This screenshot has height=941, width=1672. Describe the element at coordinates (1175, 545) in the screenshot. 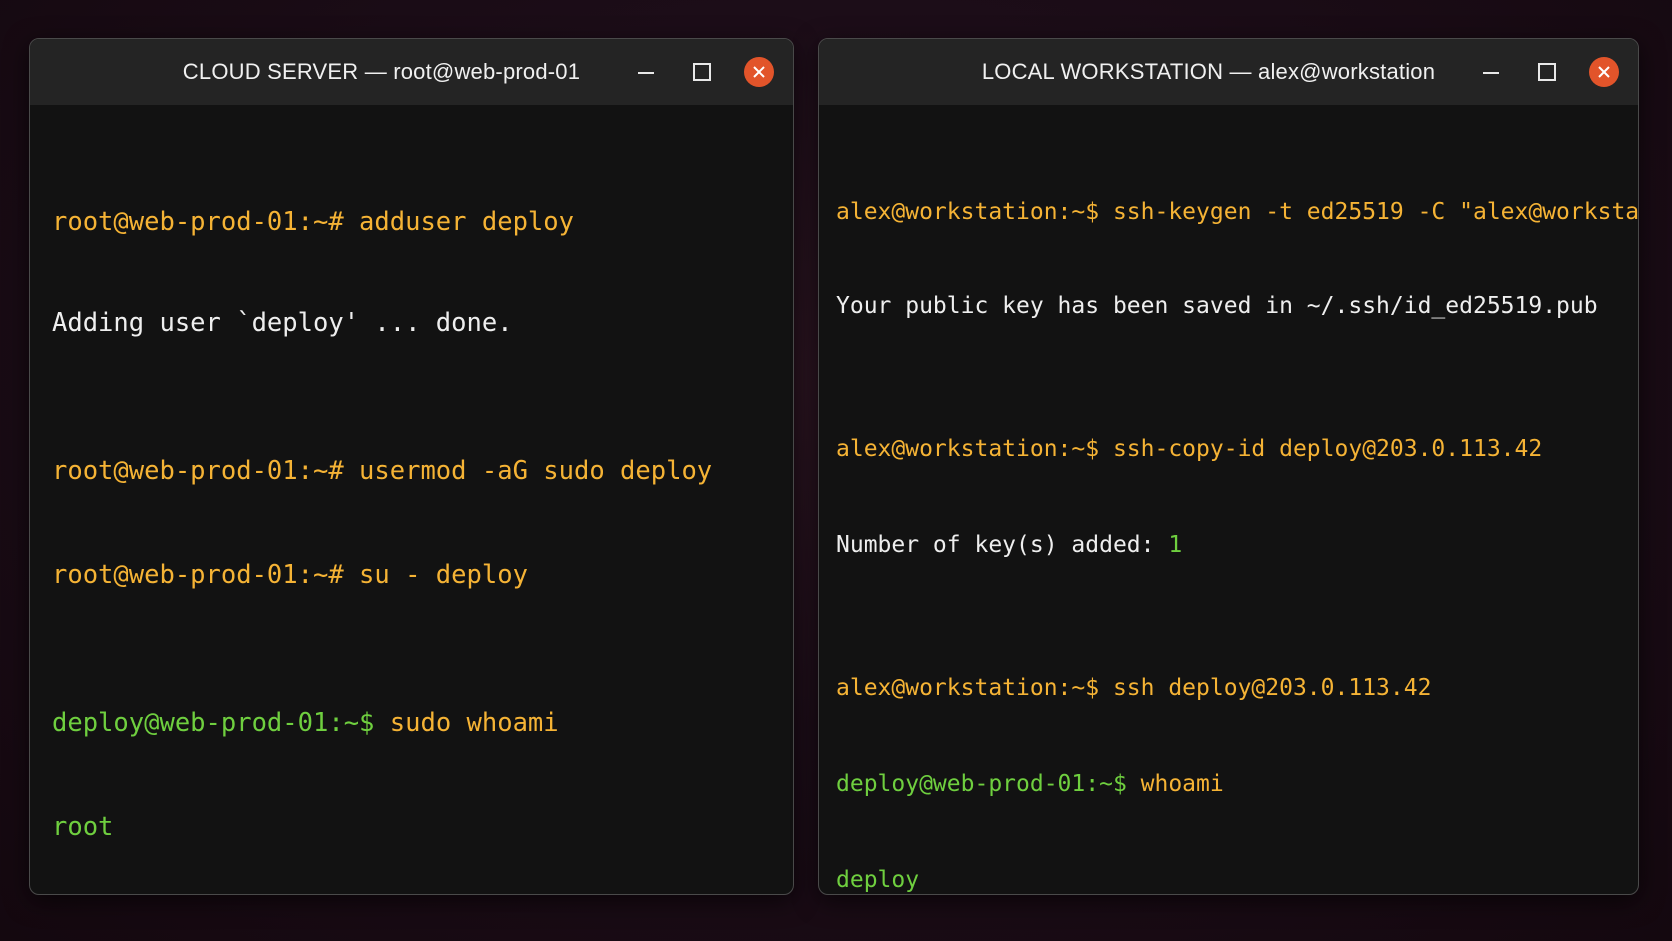

I see `key-count: 1` at that location.